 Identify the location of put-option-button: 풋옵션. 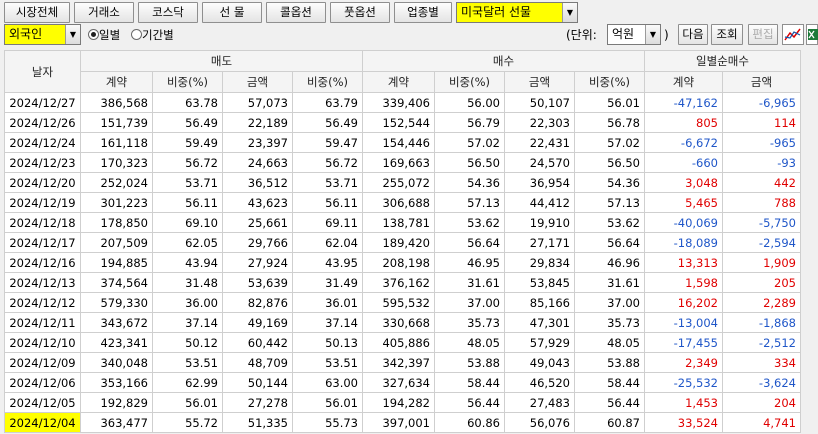
(360, 12).